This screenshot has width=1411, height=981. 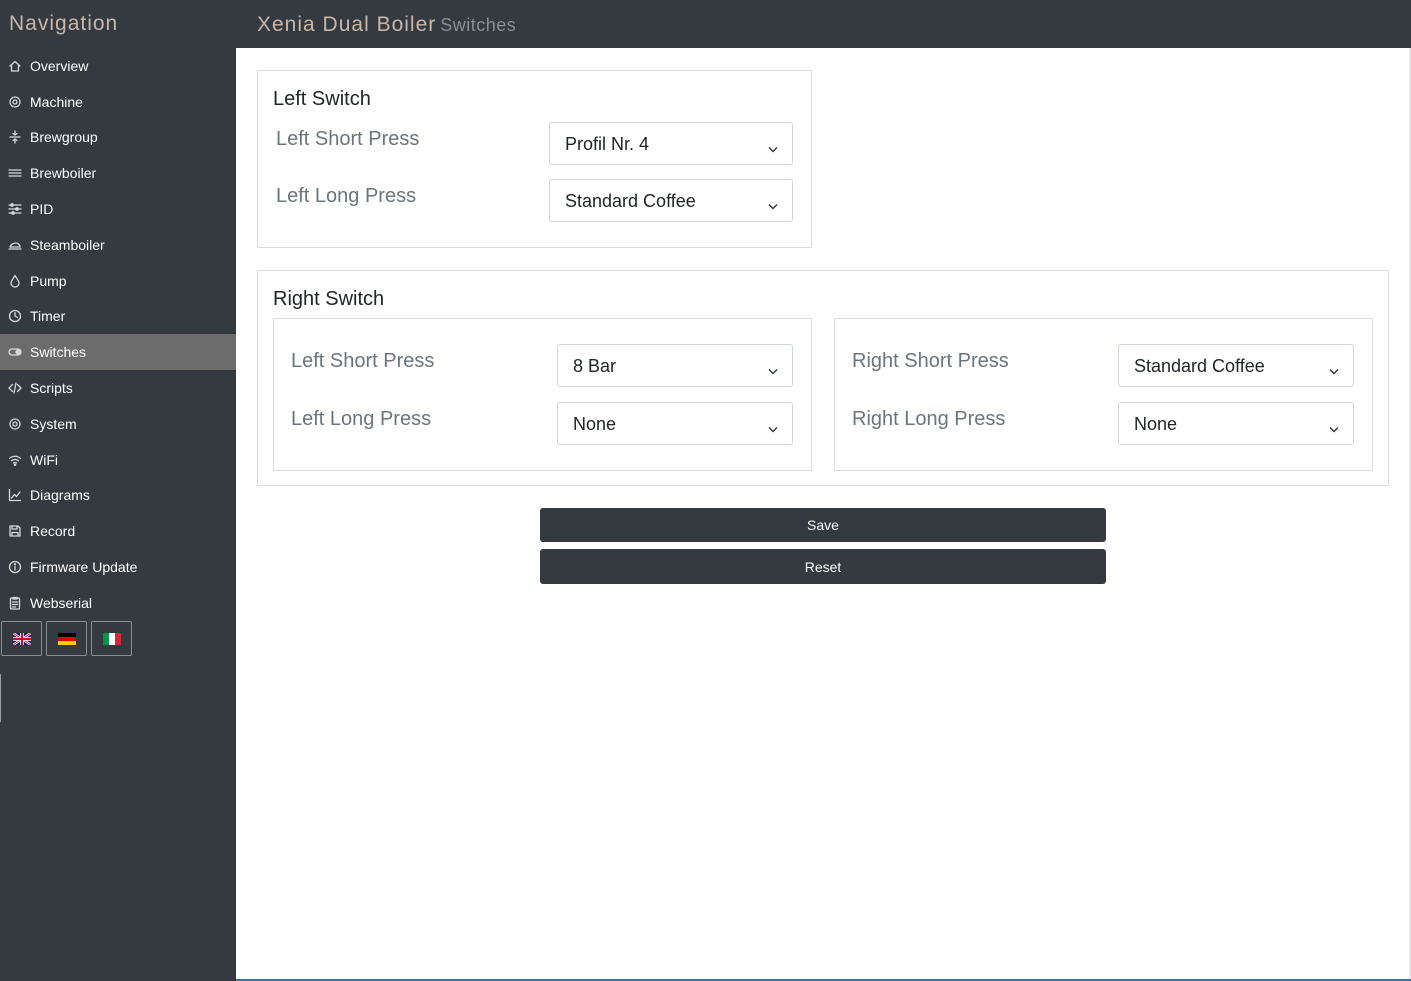 I want to click on sidebar-item-timer: Timer, so click(x=118, y=317).